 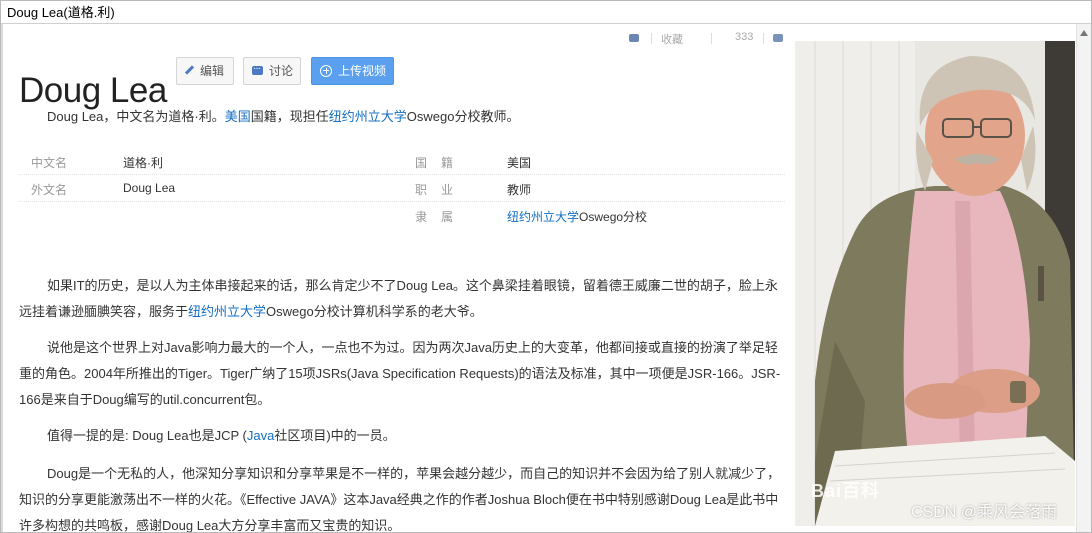 What do you see at coordinates (374, 311) in the screenshot?
I see `paragraph-text: Oswego分校计算机科学系的老大爷。` at bounding box center [374, 311].